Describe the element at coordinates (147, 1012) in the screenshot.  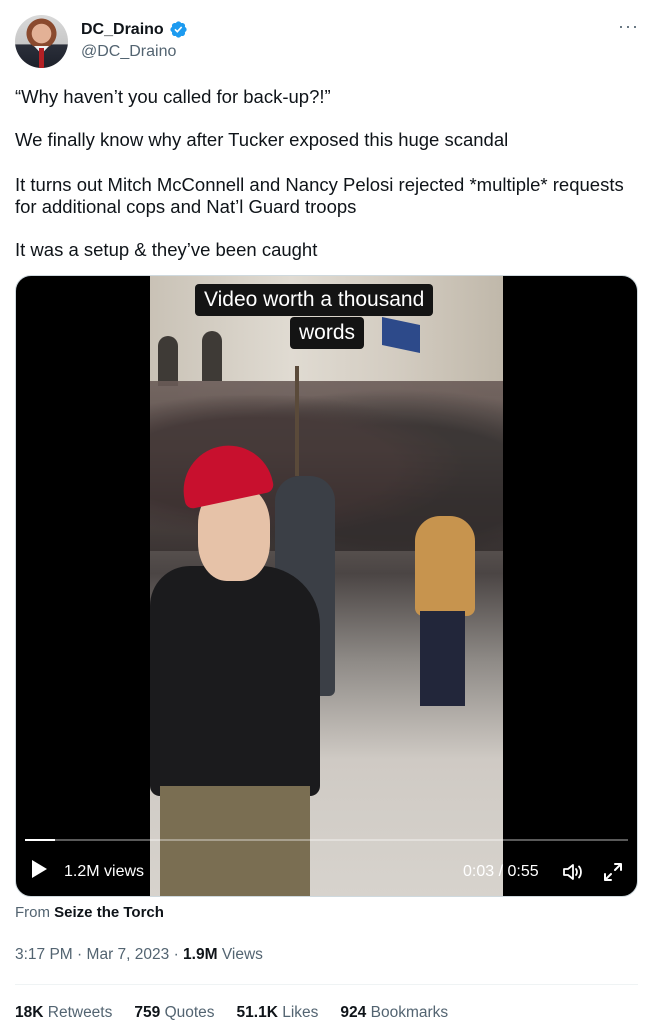
I see `quotes-count: 759` at that location.